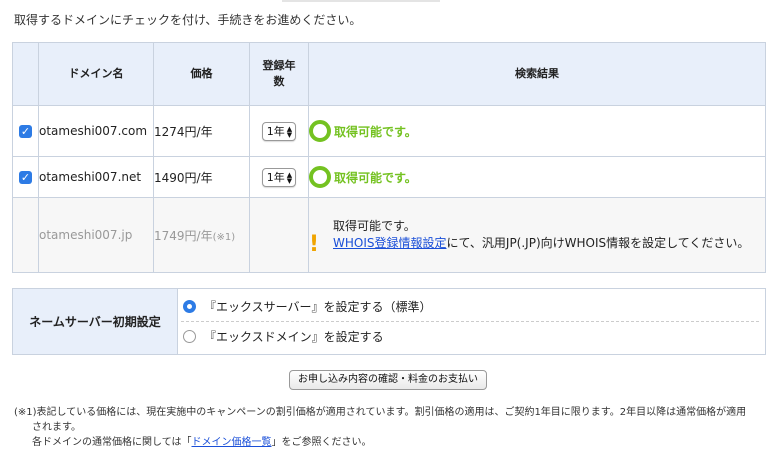  I want to click on years-cell, so click(279, 235).